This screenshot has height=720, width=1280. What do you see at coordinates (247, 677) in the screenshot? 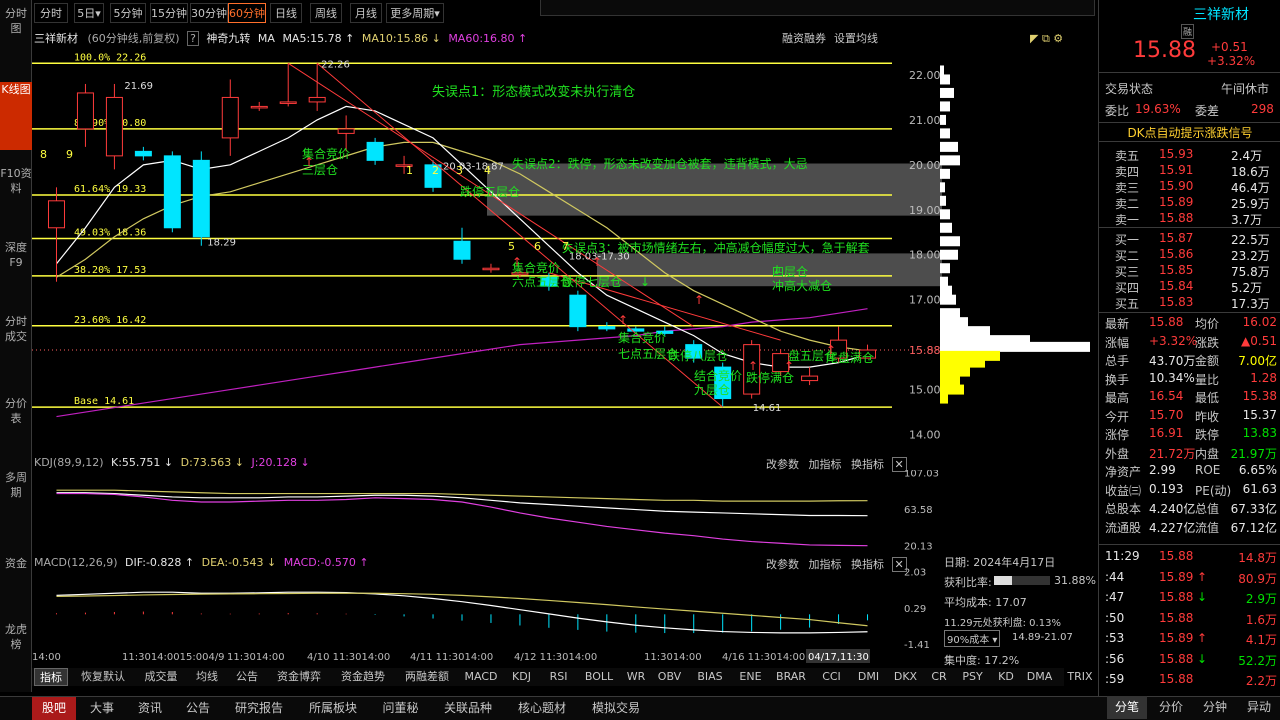
I see `indicator-tab: 公告` at bounding box center [247, 677].